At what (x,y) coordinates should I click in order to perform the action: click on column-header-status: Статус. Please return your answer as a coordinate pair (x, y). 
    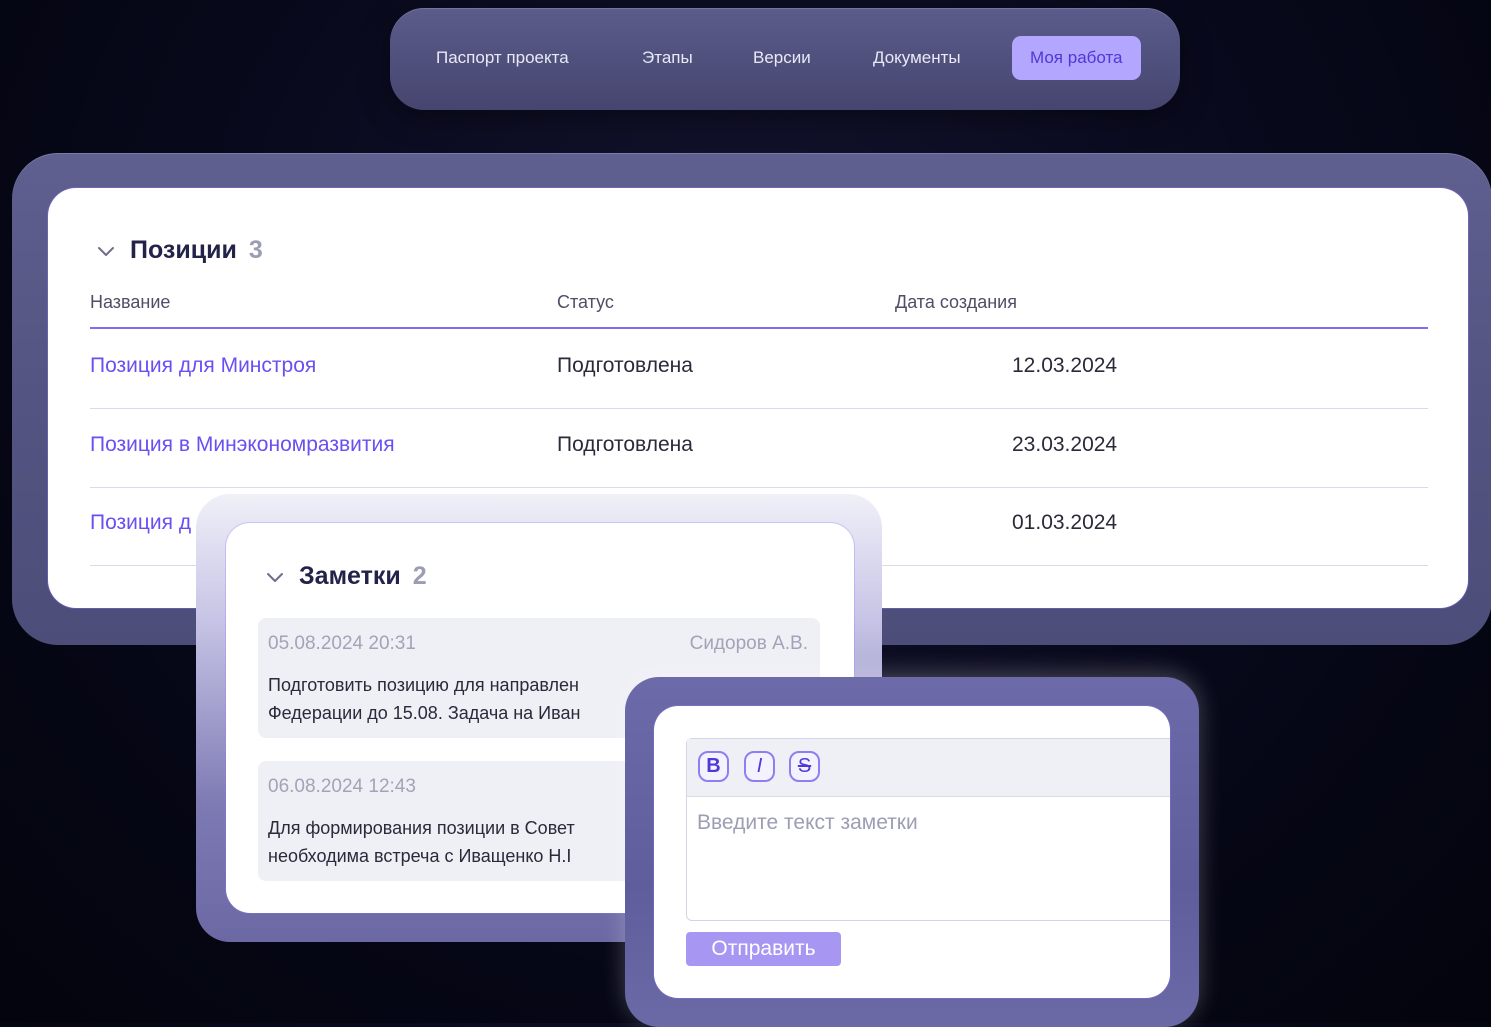
    Looking at the image, I should click on (585, 302).